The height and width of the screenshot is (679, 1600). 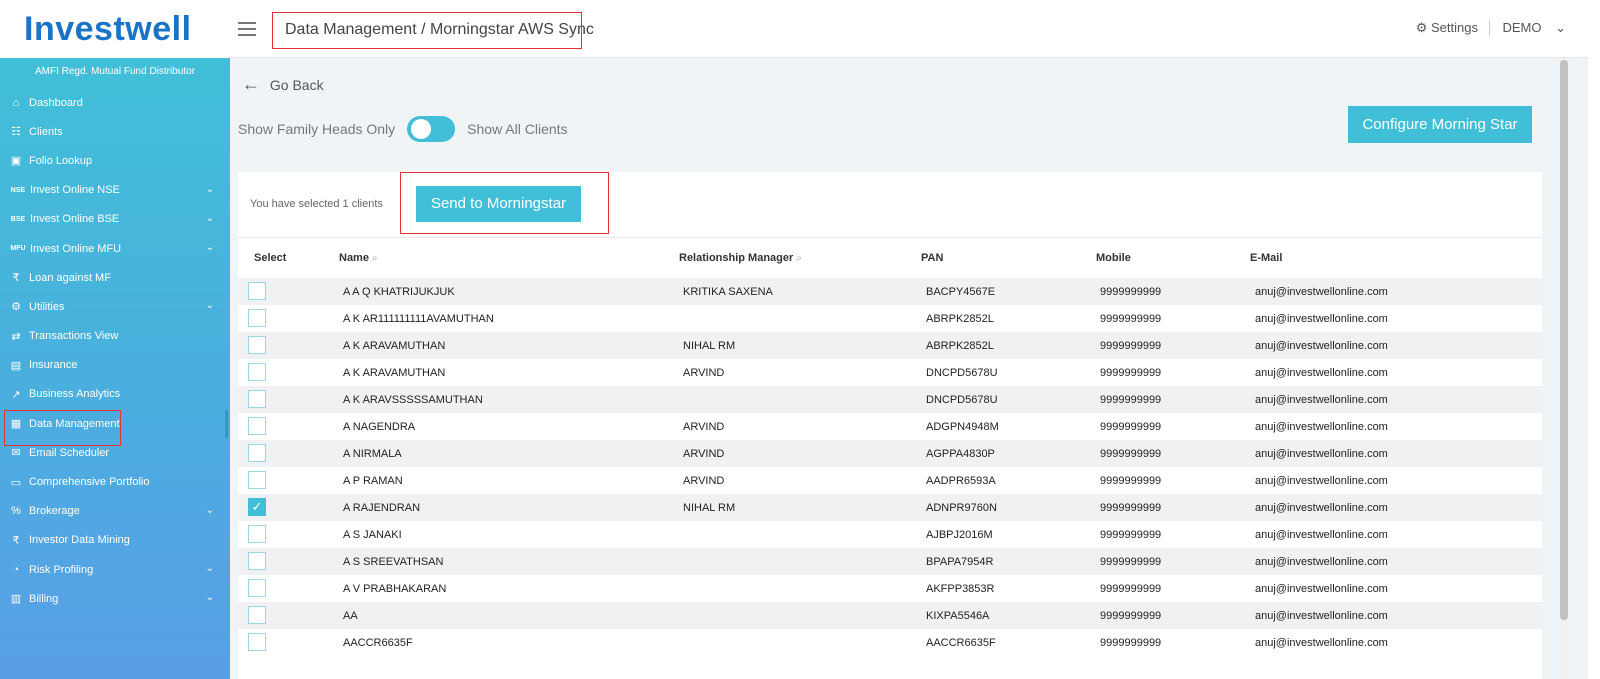 I want to click on cell-pan: DNCPD5678U, so click(x=962, y=373).